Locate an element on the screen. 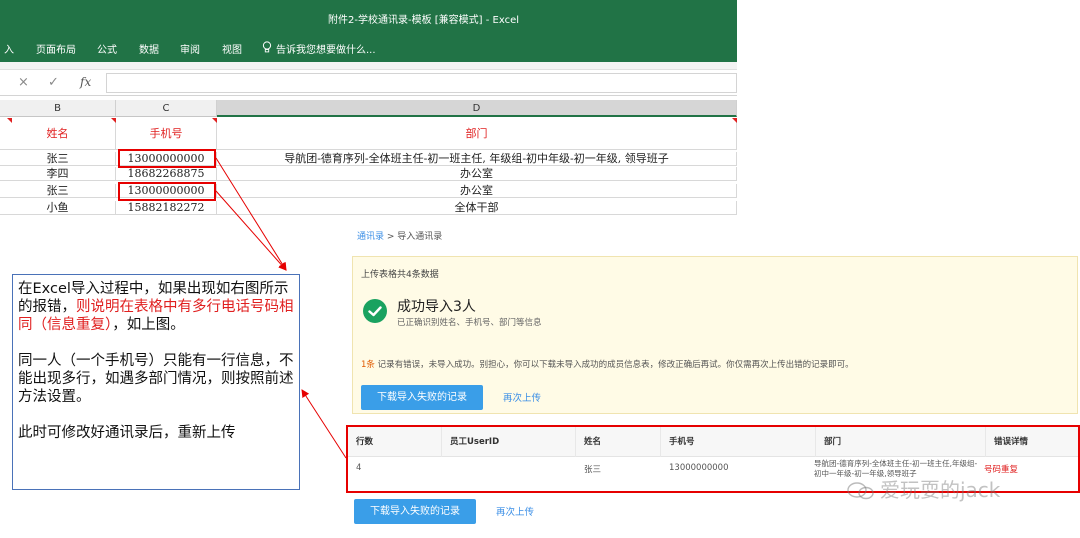  table-header: 行数 is located at coordinates (395, 442).